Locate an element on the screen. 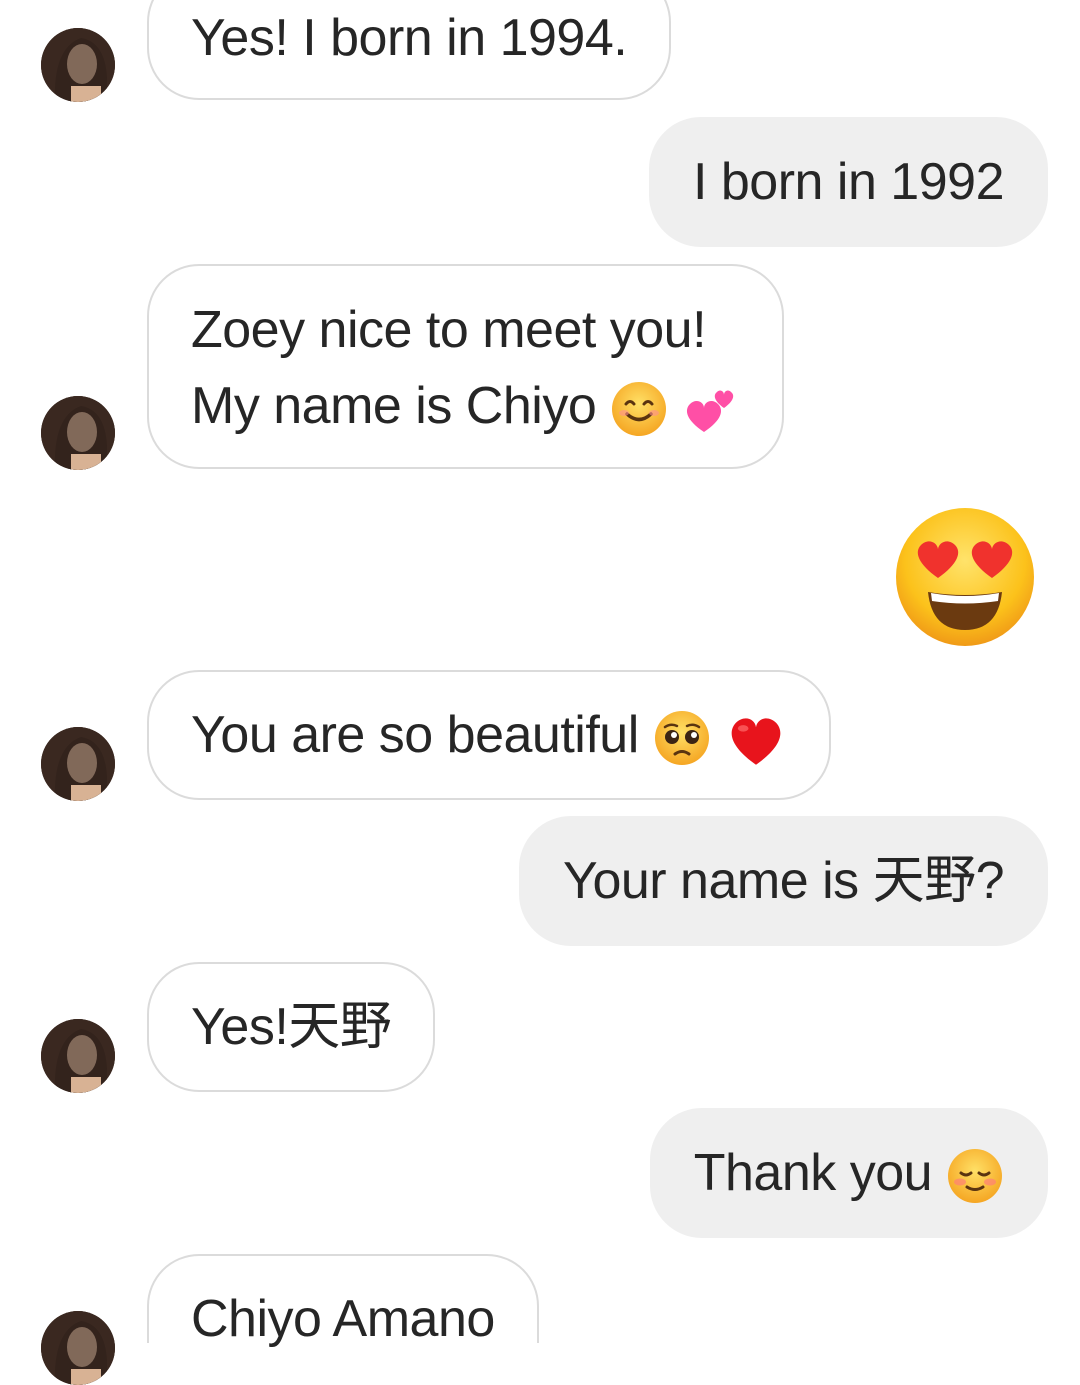 Image resolution: width=1080 pixels, height=1385 pixels. pleading-face-icon is located at coordinates (681, 738).